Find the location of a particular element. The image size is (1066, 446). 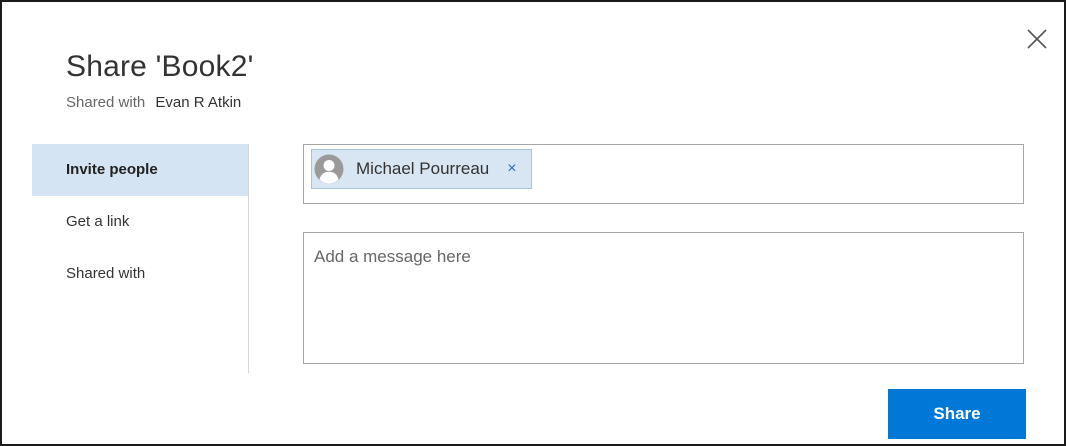

shared-with-summary: Shared with Evan R Atkin is located at coordinates (153, 102).